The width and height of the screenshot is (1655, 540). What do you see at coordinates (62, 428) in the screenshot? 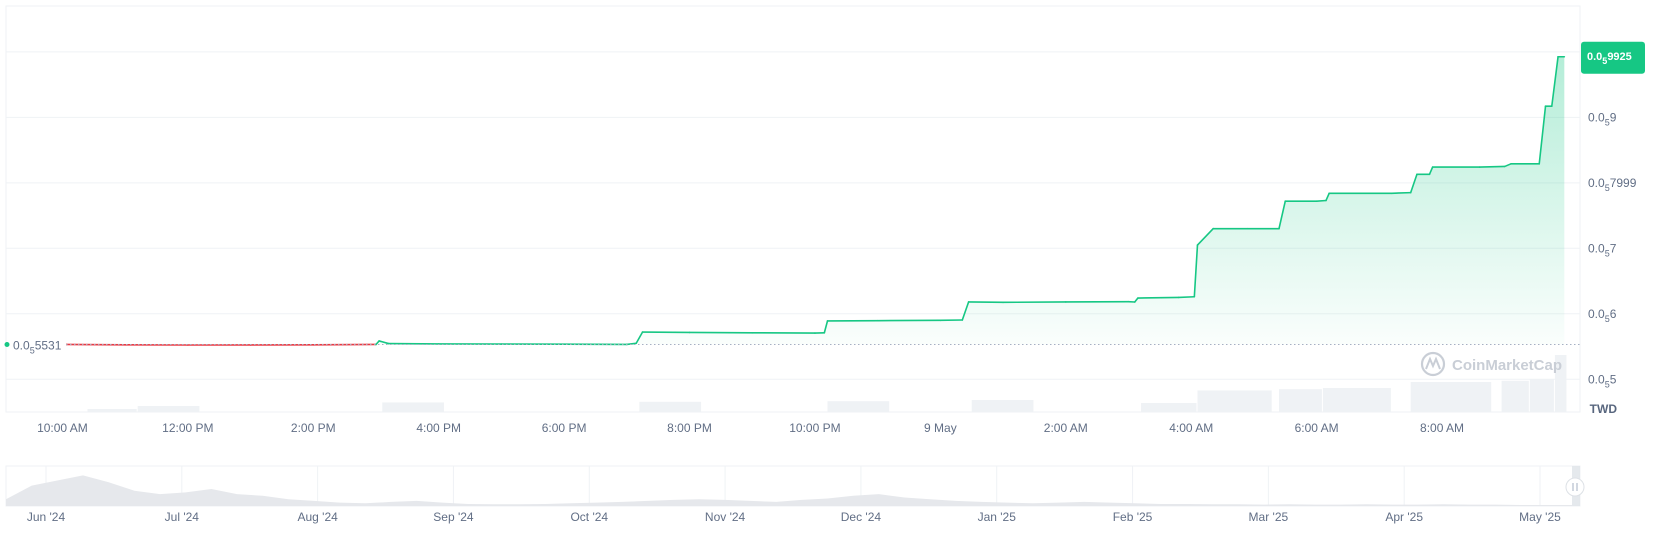
I see `x-tick-label-0: 10:00 AM` at bounding box center [62, 428].